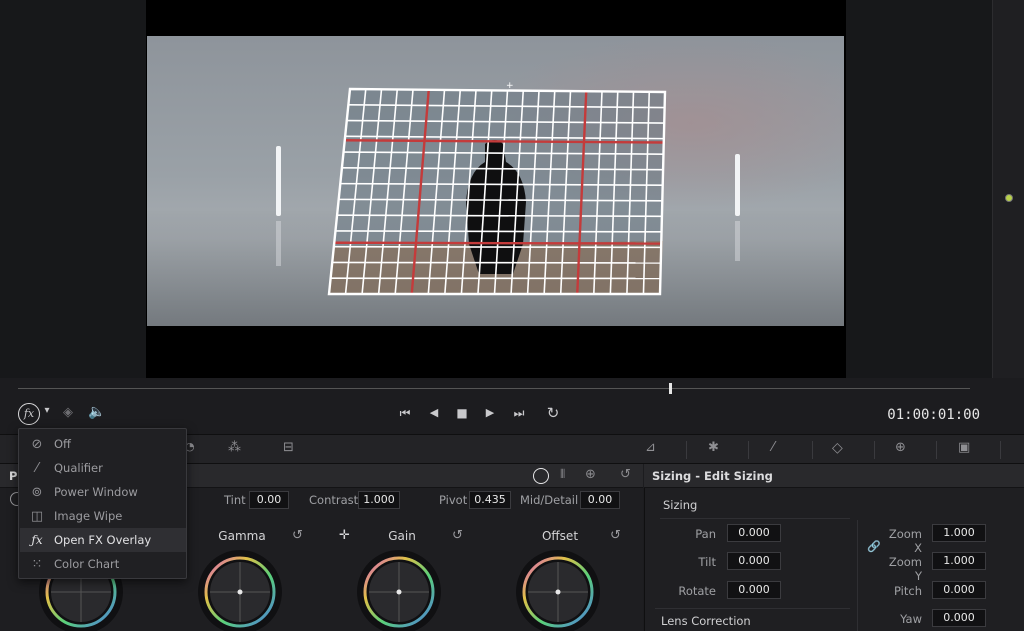  Describe the element at coordinates (296, 450) in the screenshot. I see `motion-effects-icon: ⊟` at that location.